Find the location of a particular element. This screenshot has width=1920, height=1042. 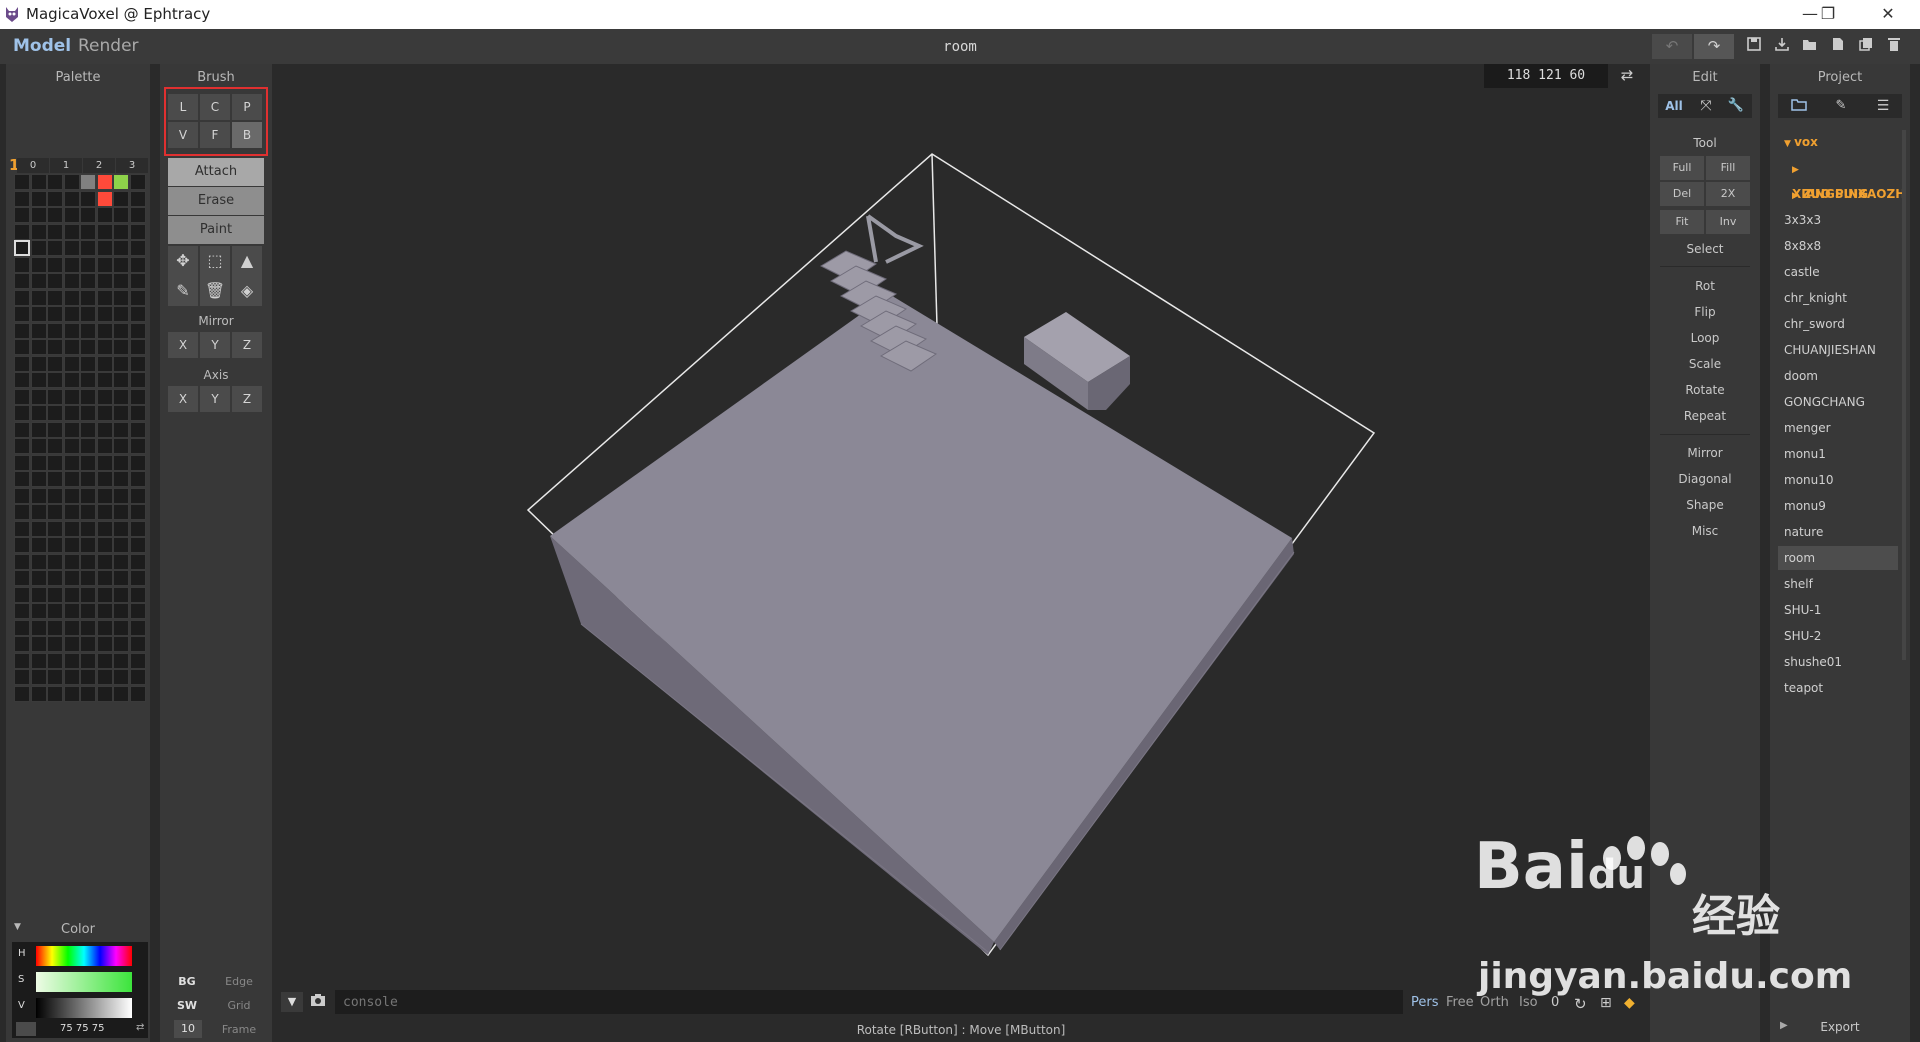

mirror-button: Mirror is located at coordinates (1705, 453).